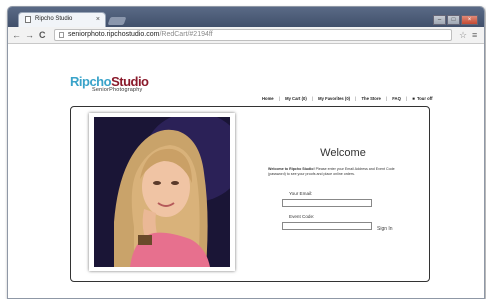 Image resolution: width=486 pixels, height=299 pixels. I want to click on portrait-illustration, so click(162, 192).